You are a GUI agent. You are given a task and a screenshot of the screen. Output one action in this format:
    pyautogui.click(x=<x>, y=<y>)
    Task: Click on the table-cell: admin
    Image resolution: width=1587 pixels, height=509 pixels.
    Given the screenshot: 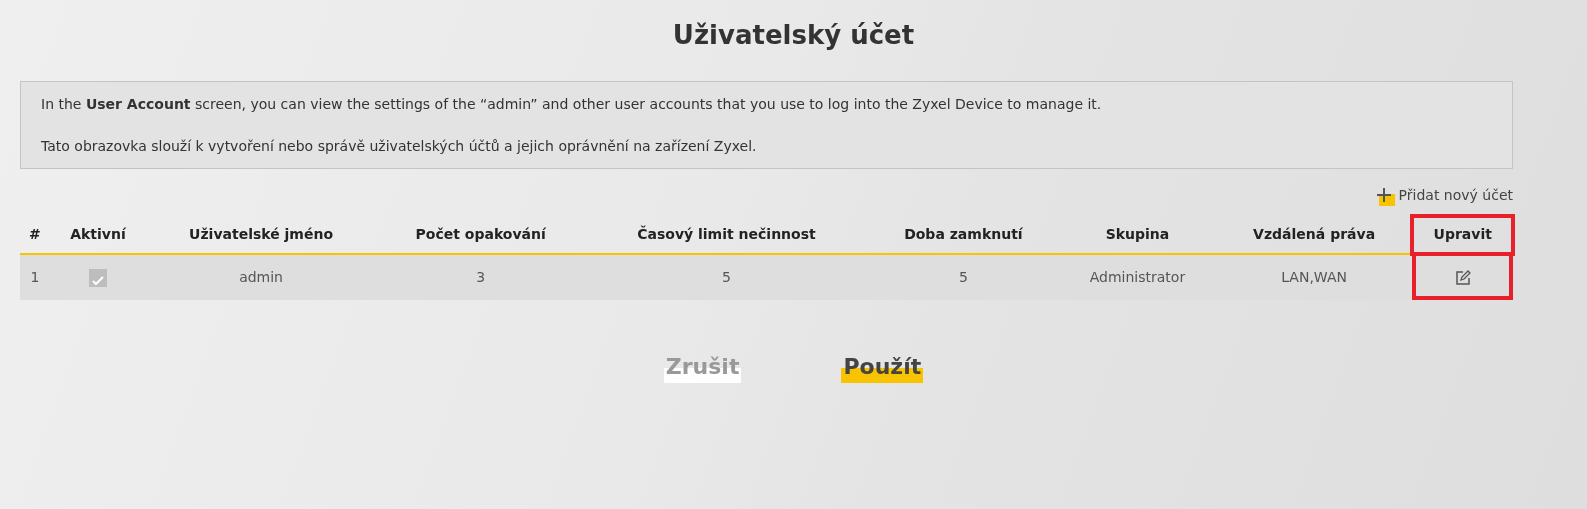 What is the action you would take?
    pyautogui.click(x=261, y=277)
    